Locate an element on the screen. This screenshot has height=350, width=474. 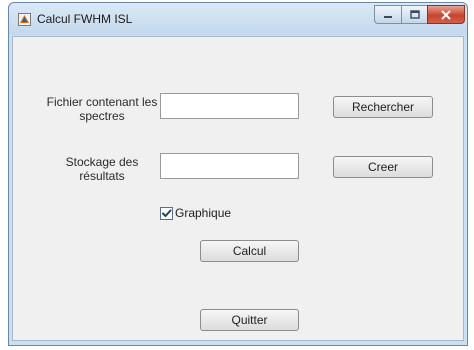
checkbox-box is located at coordinates (166, 213).